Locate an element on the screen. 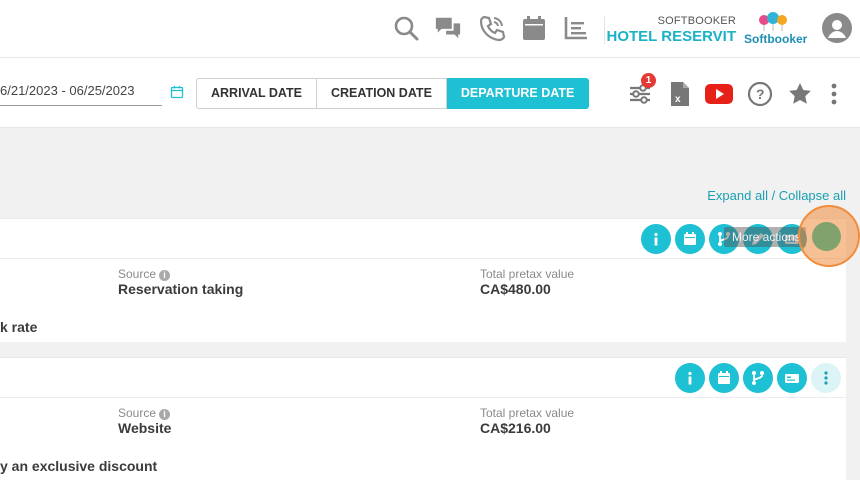 This screenshot has height=480, width=860. softbooker-logo: Softbooker is located at coordinates (776, 30).